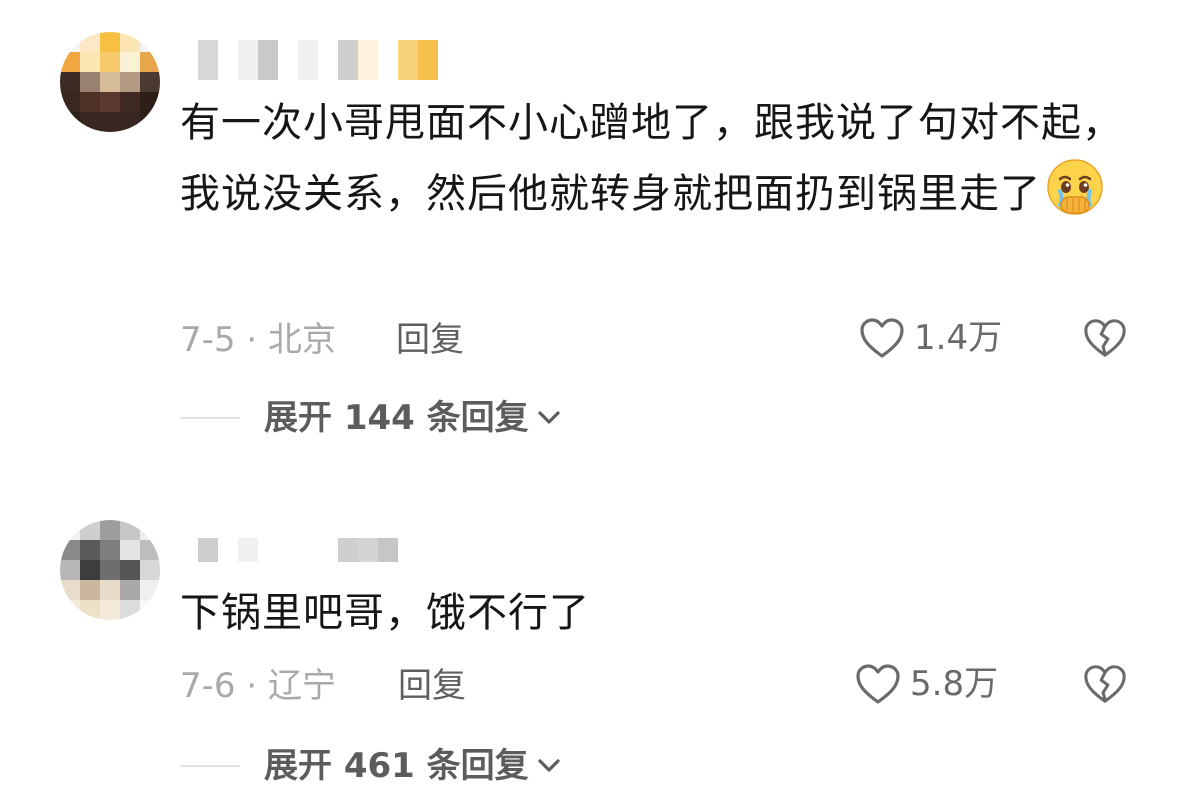 This screenshot has height=801, width=1179. What do you see at coordinates (432, 686) in the screenshot?
I see `reply-button: 回复` at bounding box center [432, 686].